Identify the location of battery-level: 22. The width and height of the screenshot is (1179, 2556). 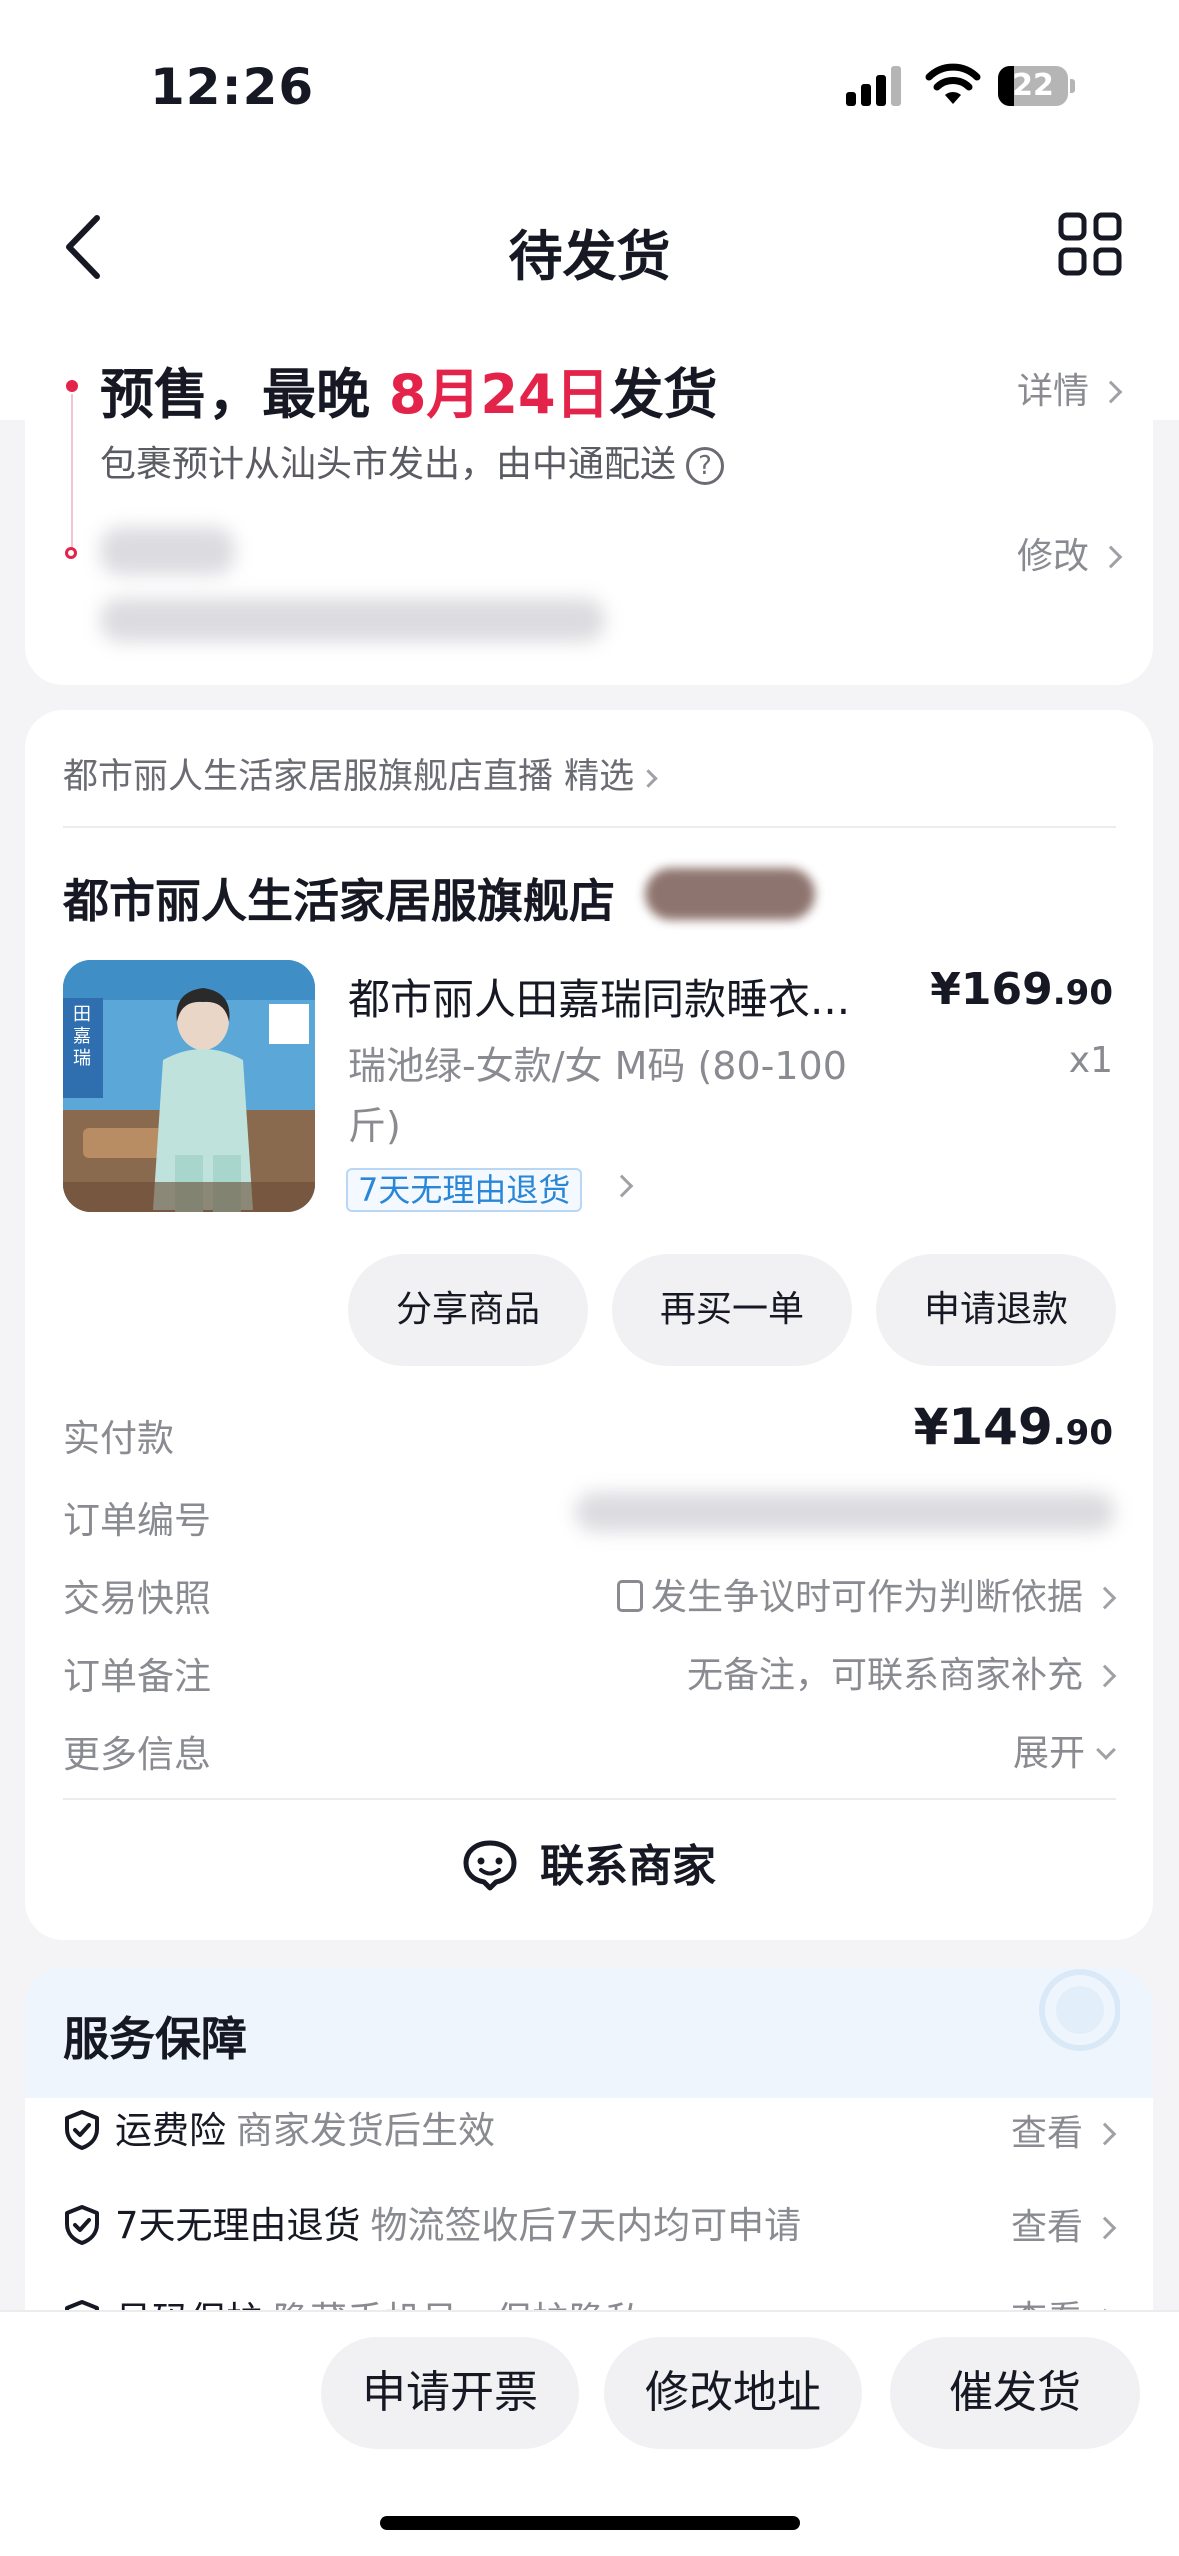
(1033, 85).